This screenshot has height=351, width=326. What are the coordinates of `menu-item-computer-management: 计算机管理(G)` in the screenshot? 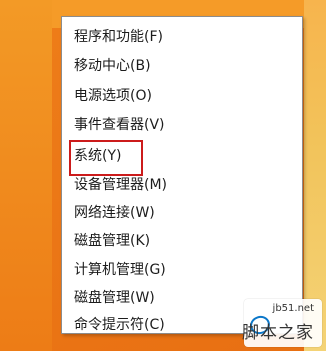 It's located at (120, 270).